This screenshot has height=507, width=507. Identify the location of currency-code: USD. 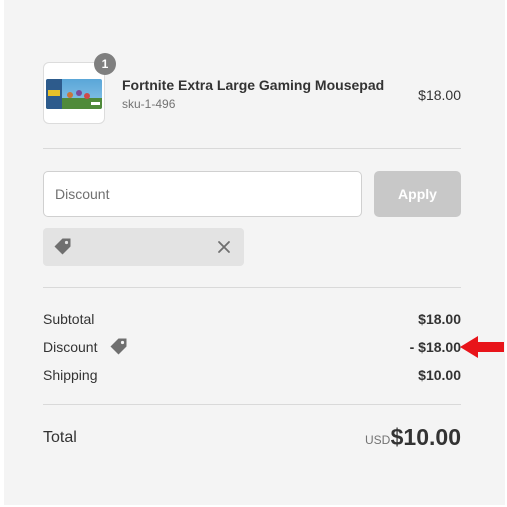
(378, 440).